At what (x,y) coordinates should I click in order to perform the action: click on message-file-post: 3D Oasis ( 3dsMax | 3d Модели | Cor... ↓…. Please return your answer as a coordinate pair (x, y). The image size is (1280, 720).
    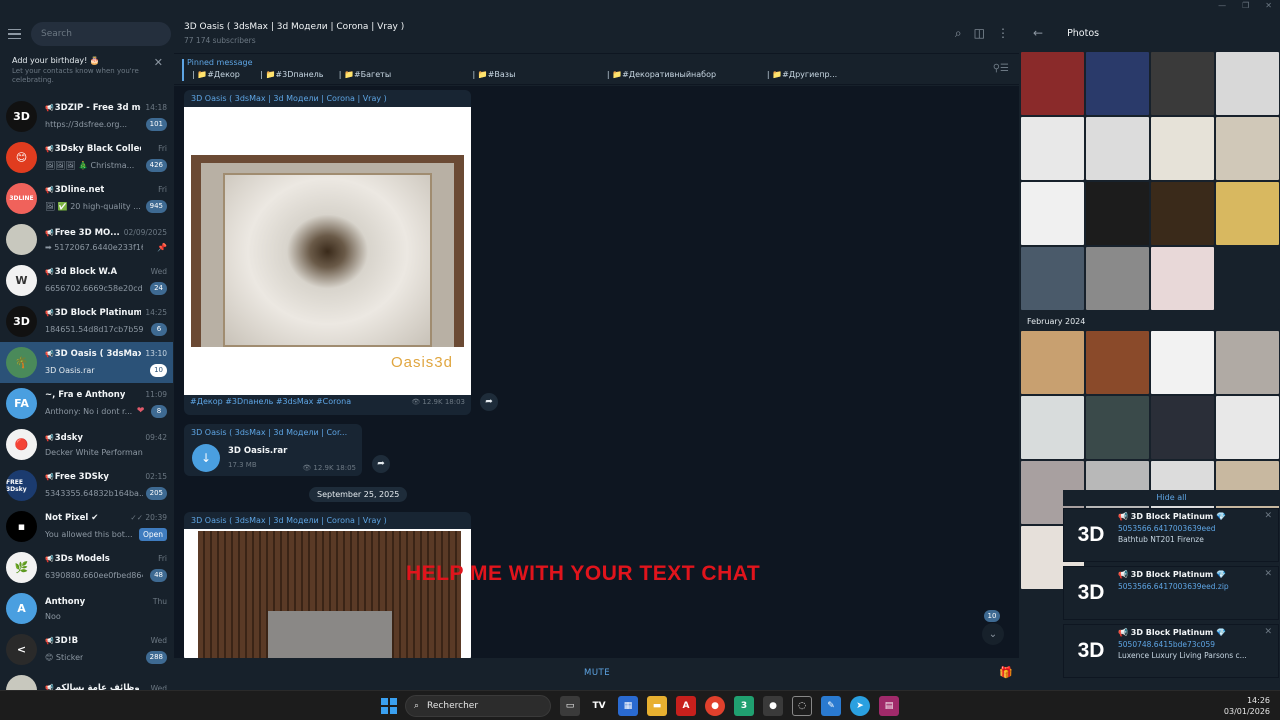
    Looking at the image, I should click on (273, 450).